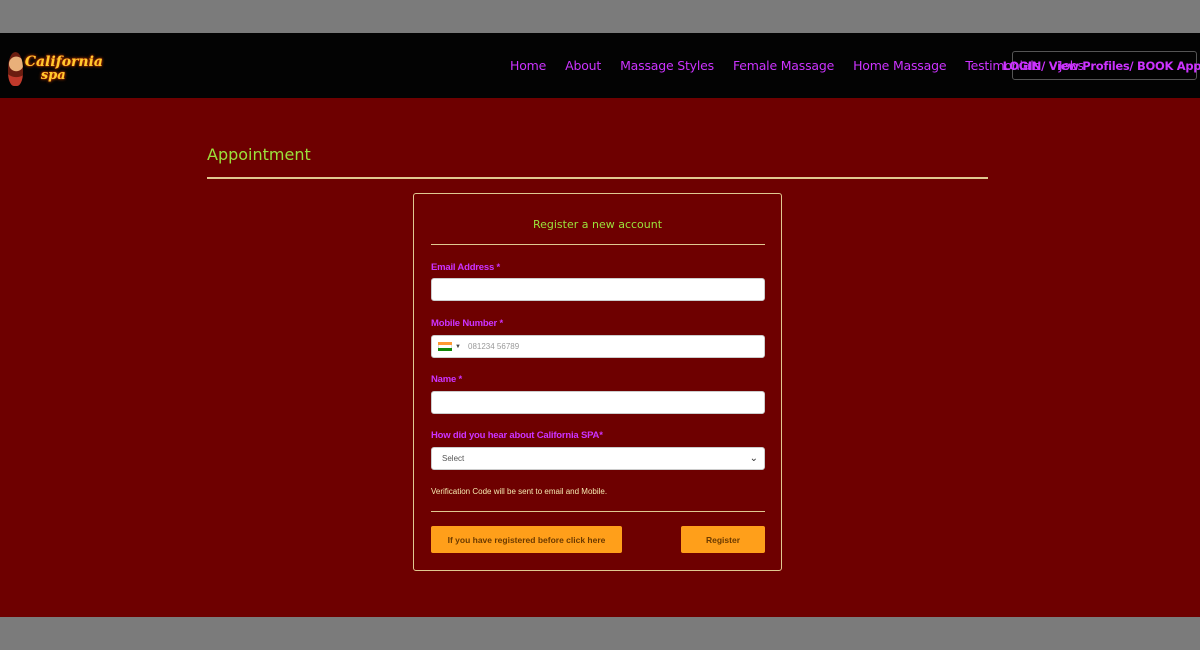  Describe the element at coordinates (53, 75) in the screenshot. I see `brand-name-line2: spa` at that location.